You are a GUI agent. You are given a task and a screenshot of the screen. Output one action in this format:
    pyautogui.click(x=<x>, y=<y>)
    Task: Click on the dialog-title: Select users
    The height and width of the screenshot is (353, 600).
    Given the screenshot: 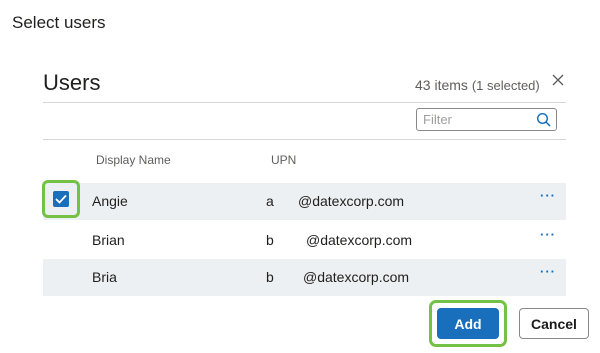 What is the action you would take?
    pyautogui.click(x=59, y=22)
    